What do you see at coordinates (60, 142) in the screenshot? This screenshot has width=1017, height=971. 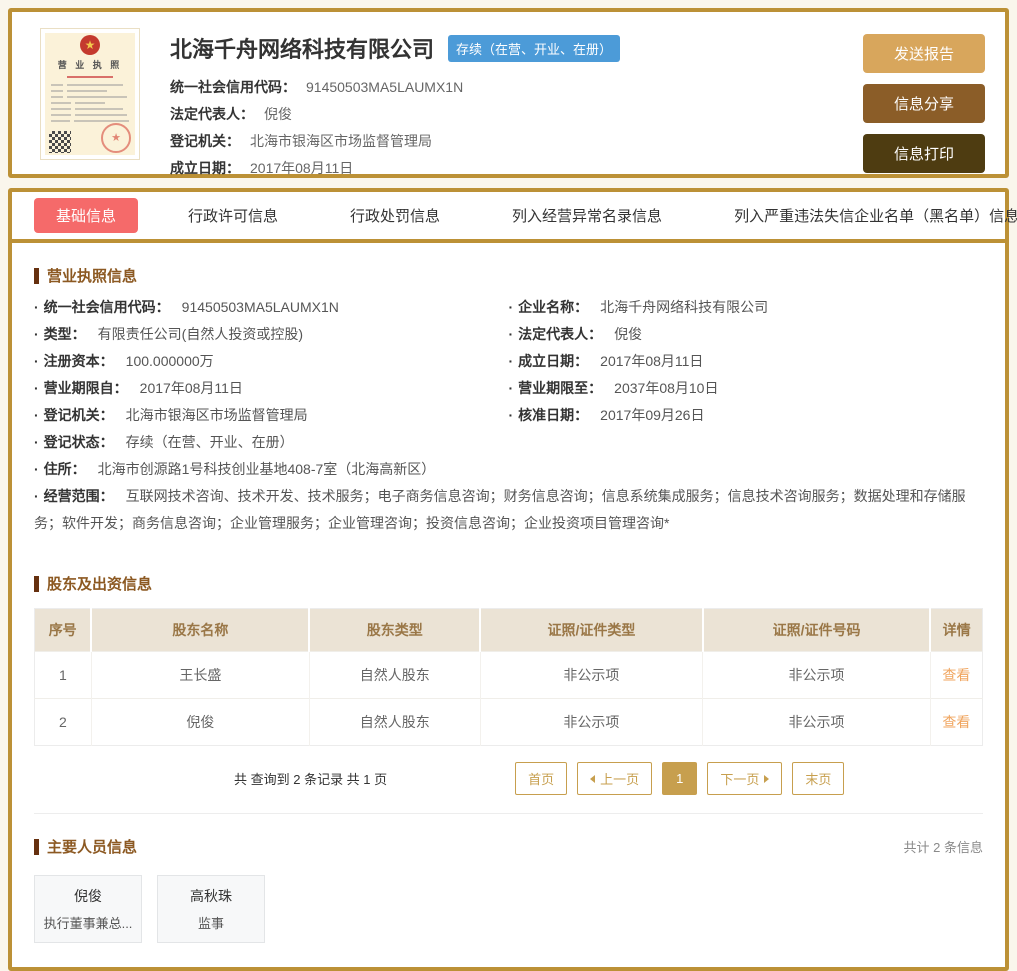 I see `qr-code` at bounding box center [60, 142].